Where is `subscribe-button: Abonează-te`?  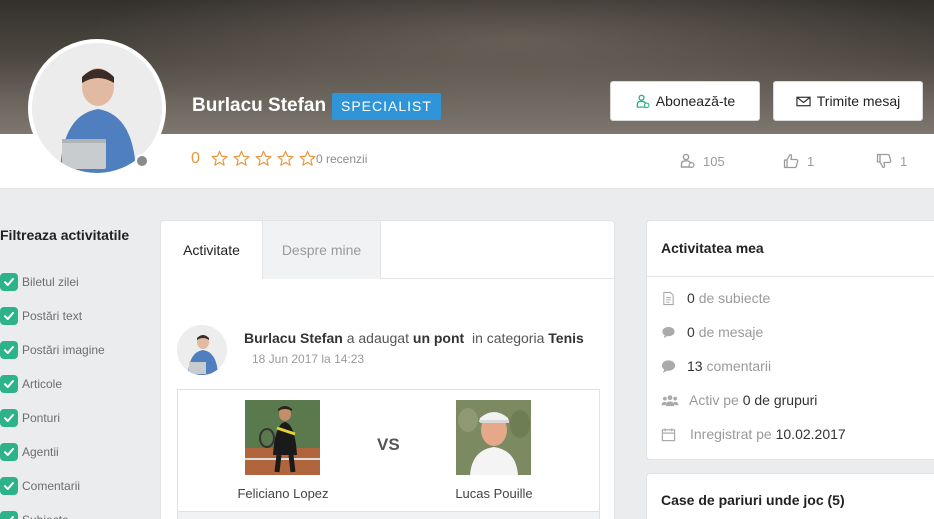 subscribe-button: Abonează-te is located at coordinates (685, 101).